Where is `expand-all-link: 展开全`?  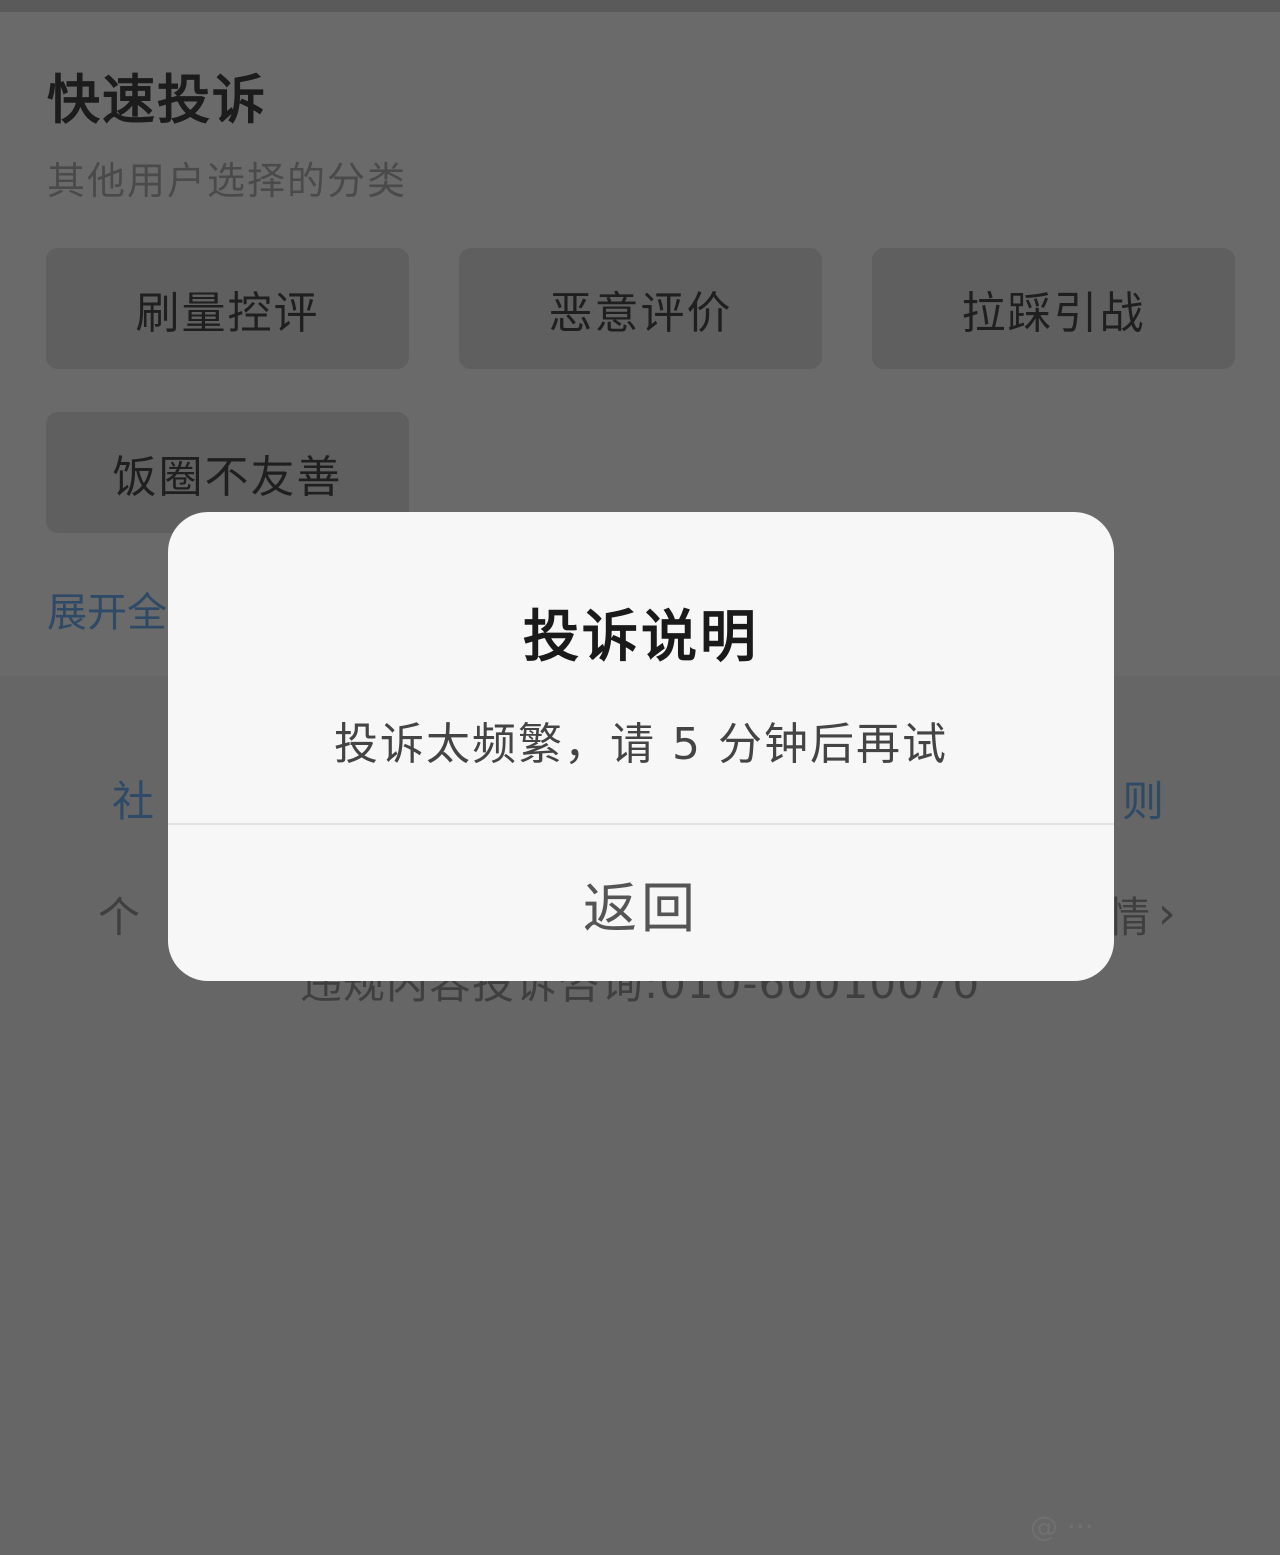 expand-all-link: 展开全 is located at coordinates (107, 609).